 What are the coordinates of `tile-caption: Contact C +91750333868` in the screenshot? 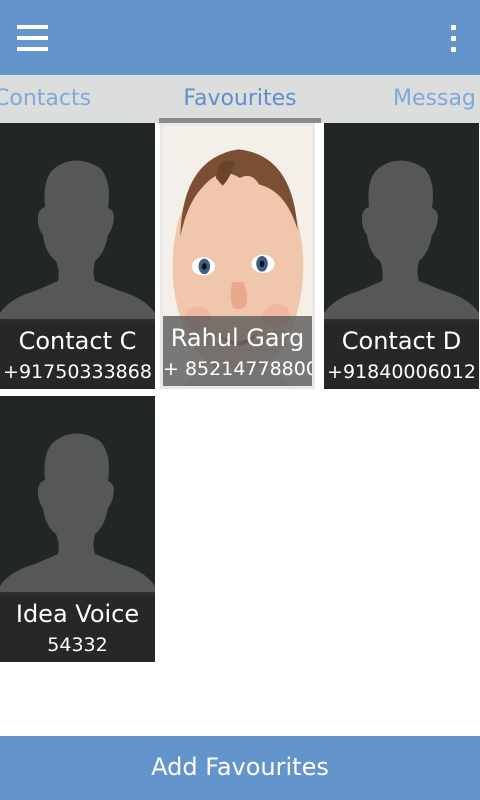 It's located at (77, 354).